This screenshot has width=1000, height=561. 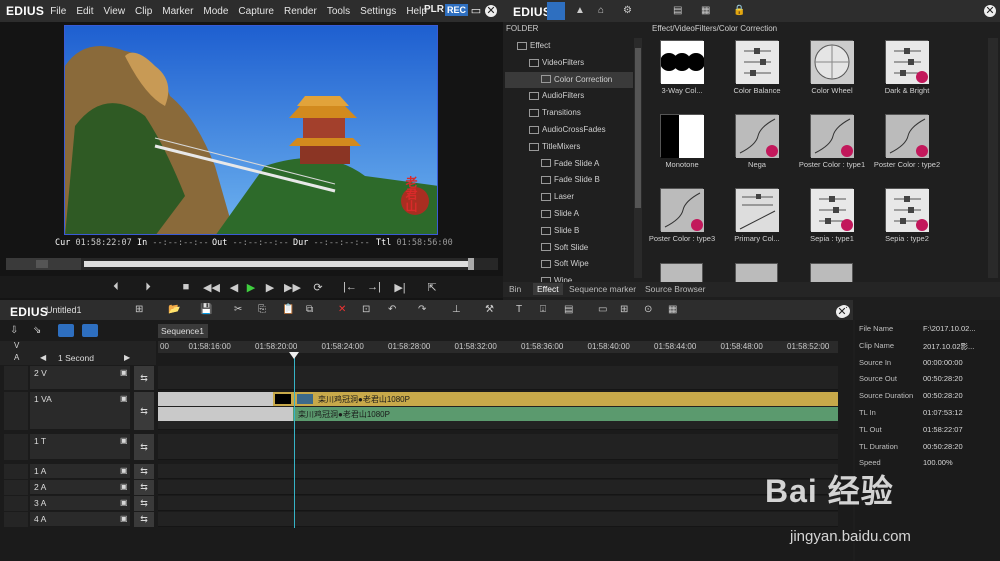 What do you see at coordinates (392, 309) in the screenshot?
I see `undo-icon: ↶` at bounding box center [392, 309].